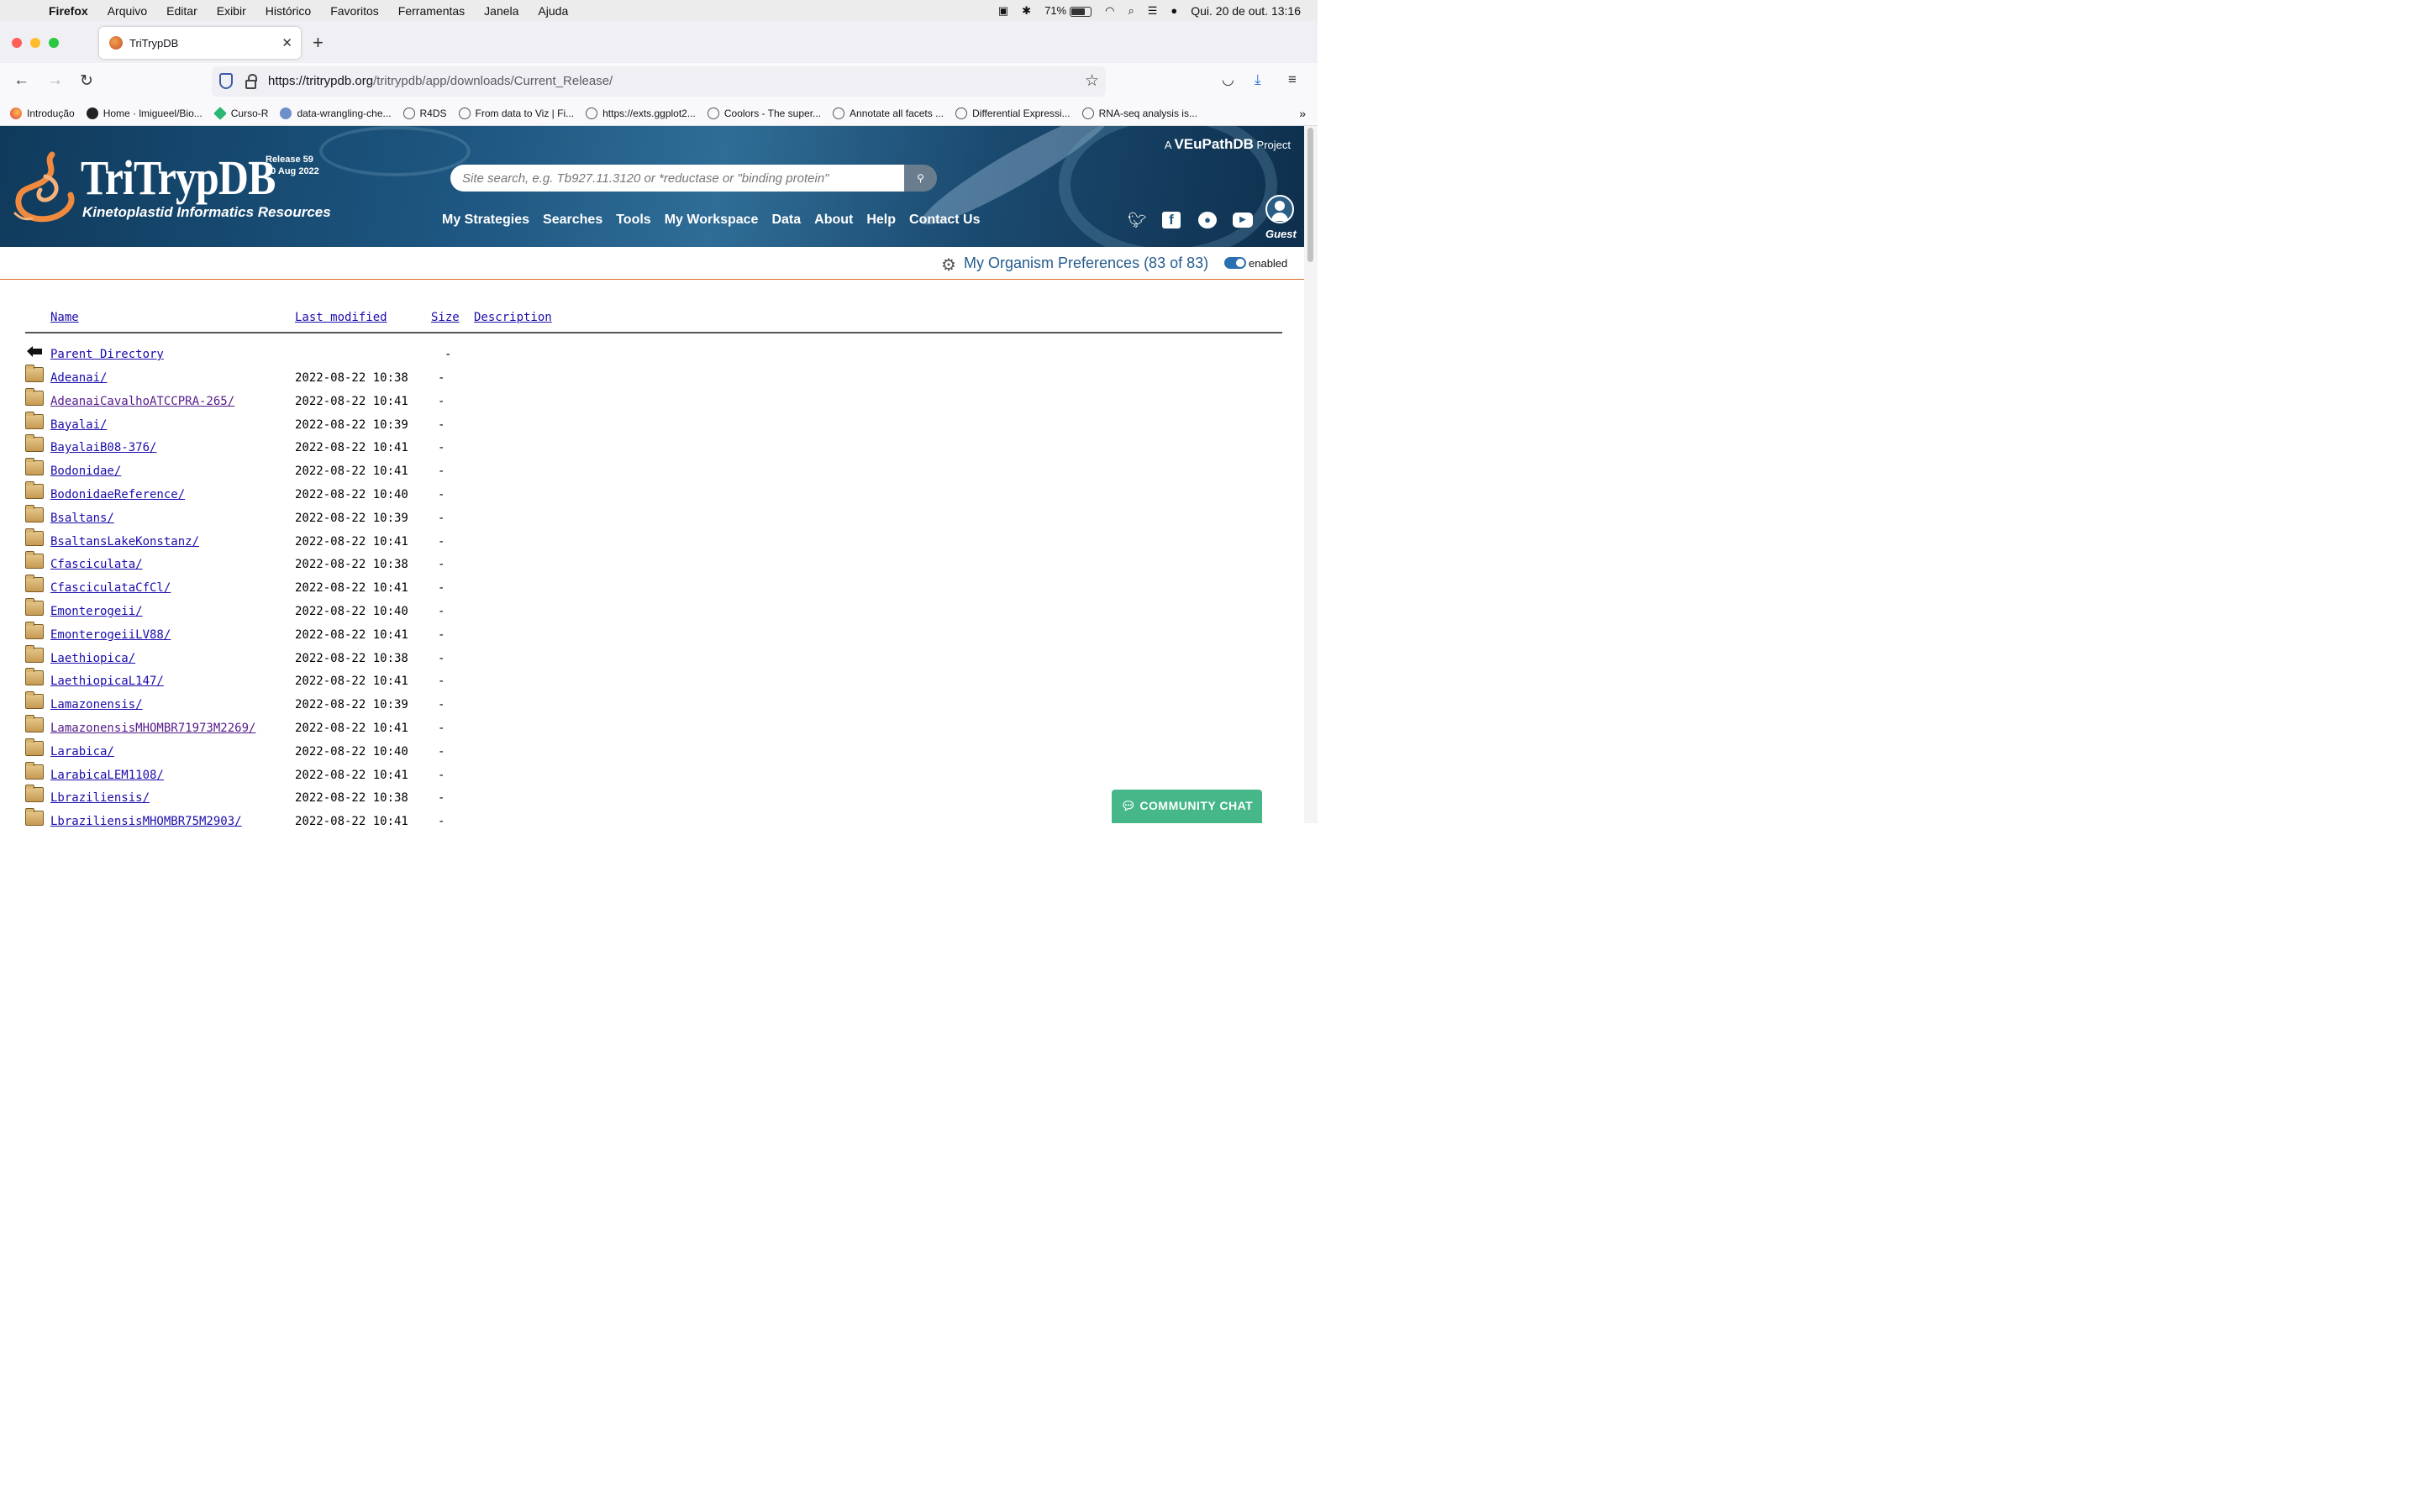 The image size is (2420, 1512). I want to click on forward-arrow-icon: →, so click(55, 80).